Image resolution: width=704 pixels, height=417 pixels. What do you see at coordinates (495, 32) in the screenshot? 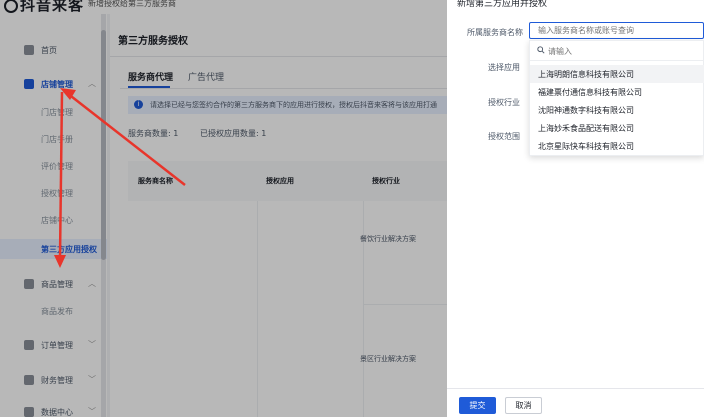
I see `provider-label: 所属服务商名称` at bounding box center [495, 32].